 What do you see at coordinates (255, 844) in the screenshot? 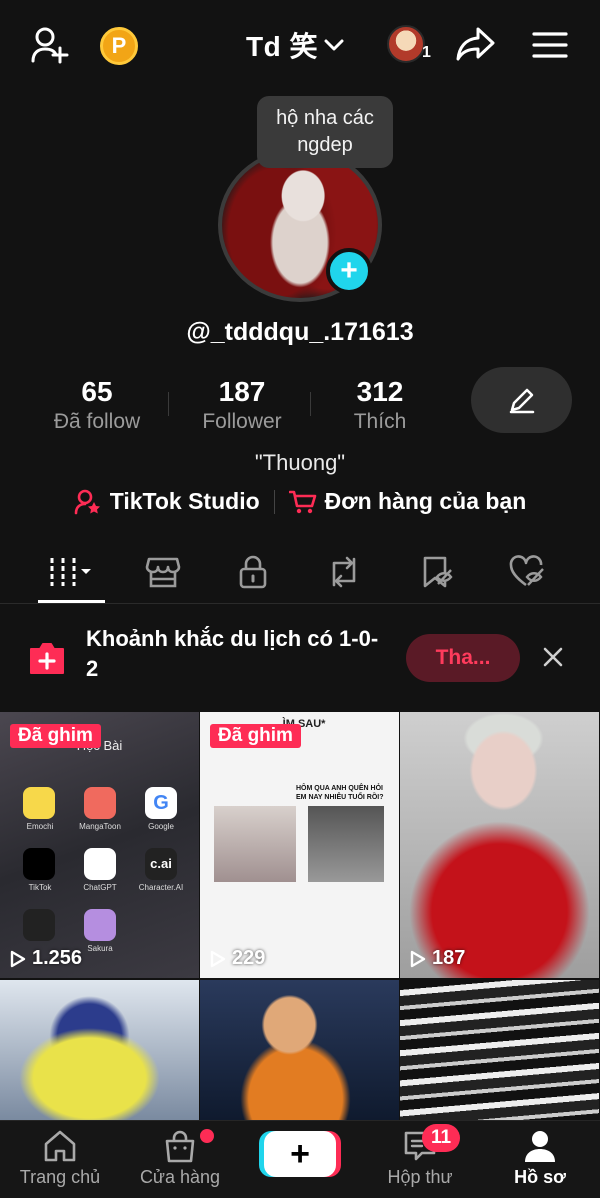
I see `thumb-photo-left` at bounding box center [255, 844].